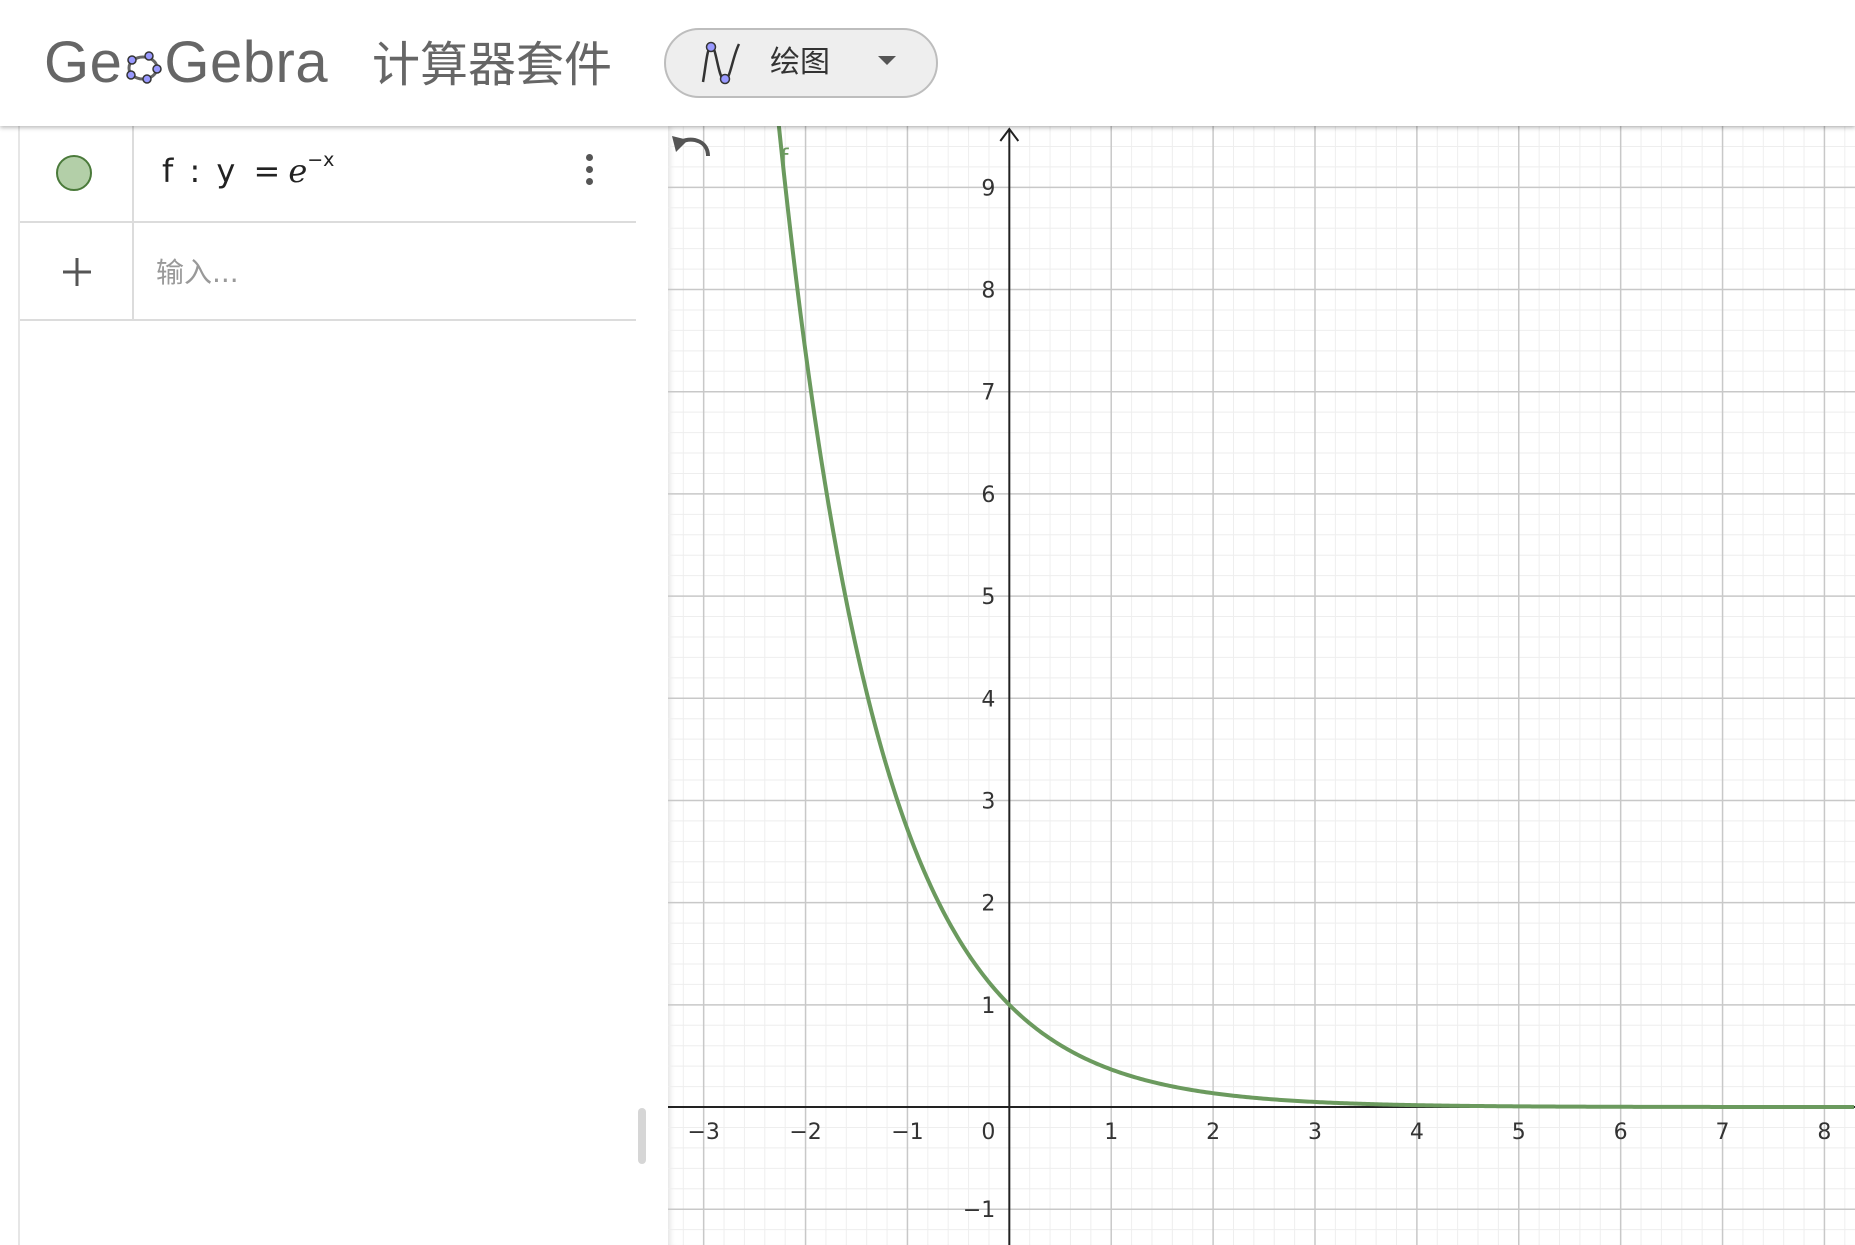 The height and width of the screenshot is (1245, 1855). What do you see at coordinates (74, 173) in the screenshot?
I see `visibility-toggle` at bounding box center [74, 173].